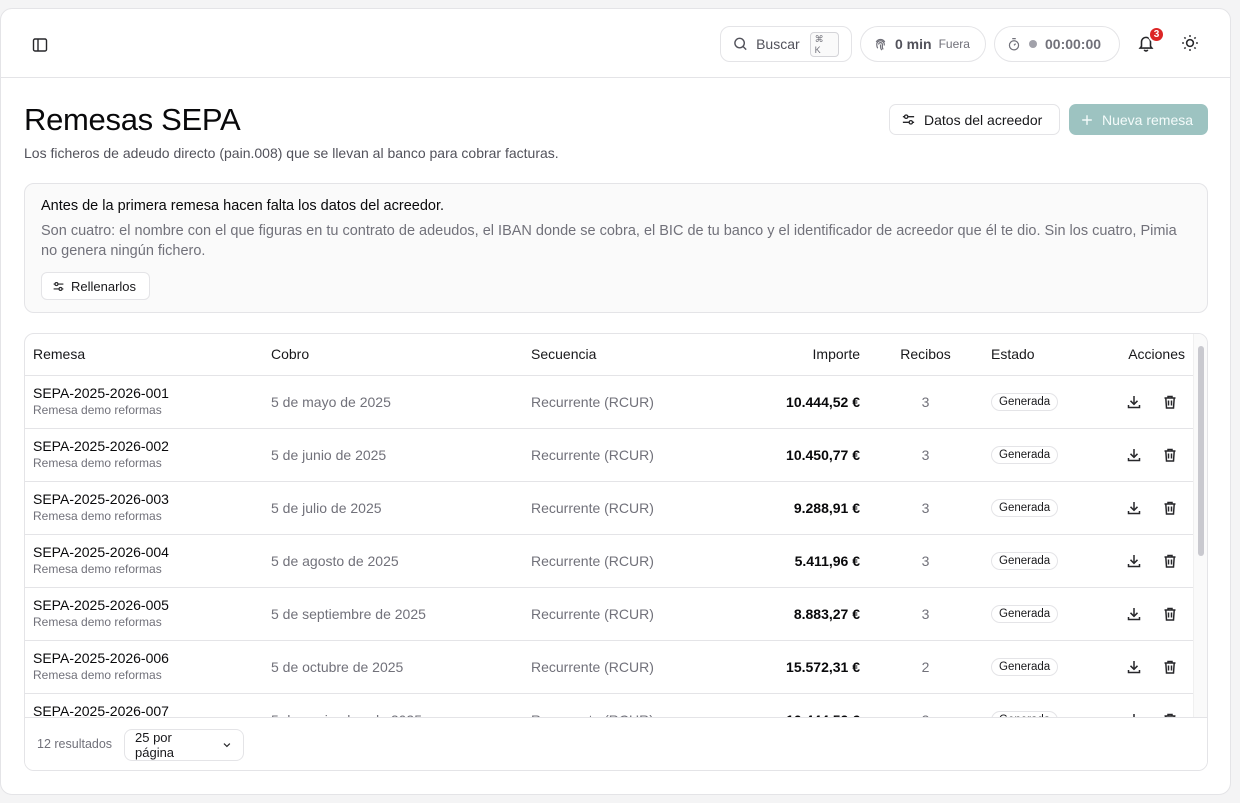  I want to click on collection-date: 5 de septiembre de 2025, so click(393, 614).